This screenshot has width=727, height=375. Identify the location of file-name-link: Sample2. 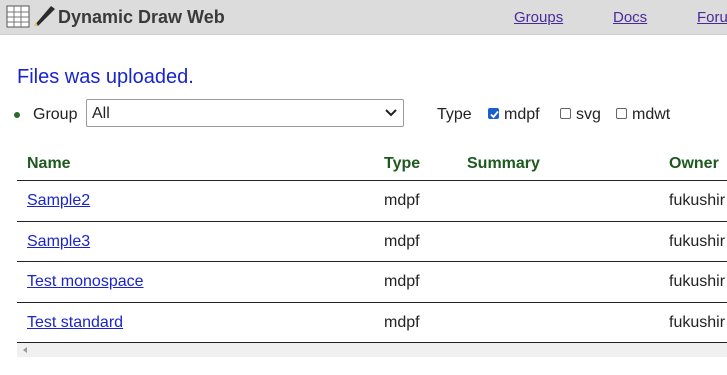
(58, 201).